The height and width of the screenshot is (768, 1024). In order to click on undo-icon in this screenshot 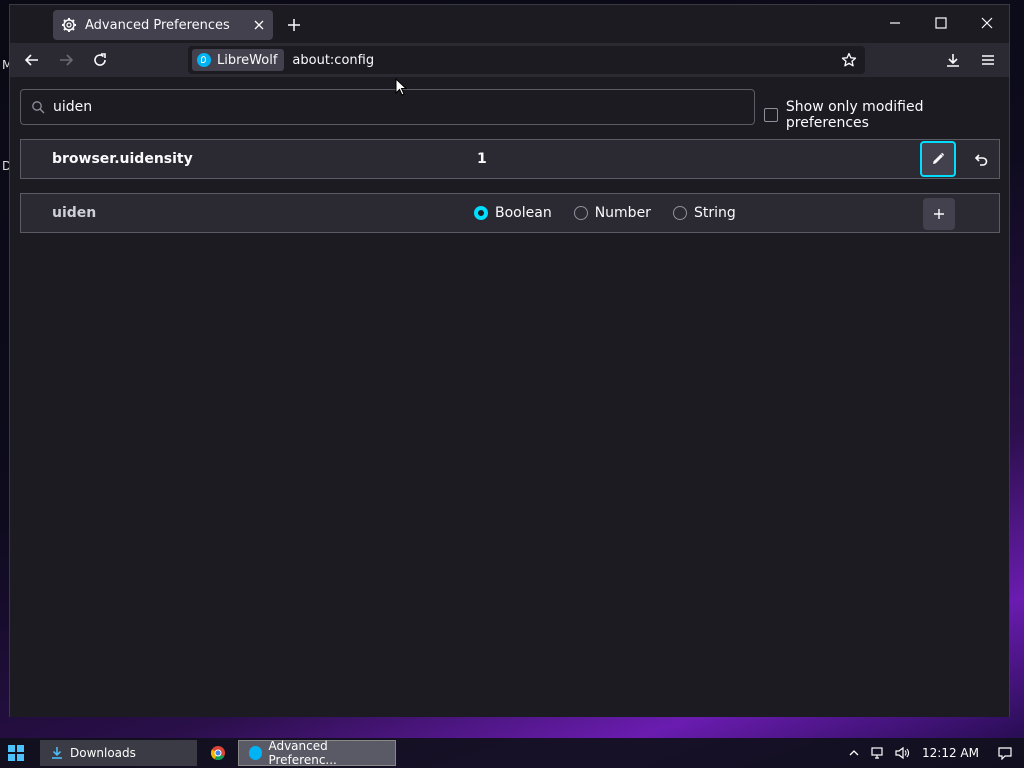, I will do `click(981, 160)`.